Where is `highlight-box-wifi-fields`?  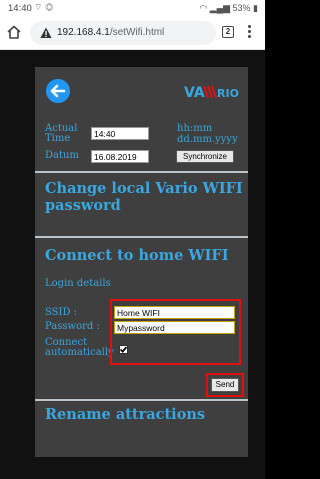 highlight-box-wifi-fields is located at coordinates (175, 332).